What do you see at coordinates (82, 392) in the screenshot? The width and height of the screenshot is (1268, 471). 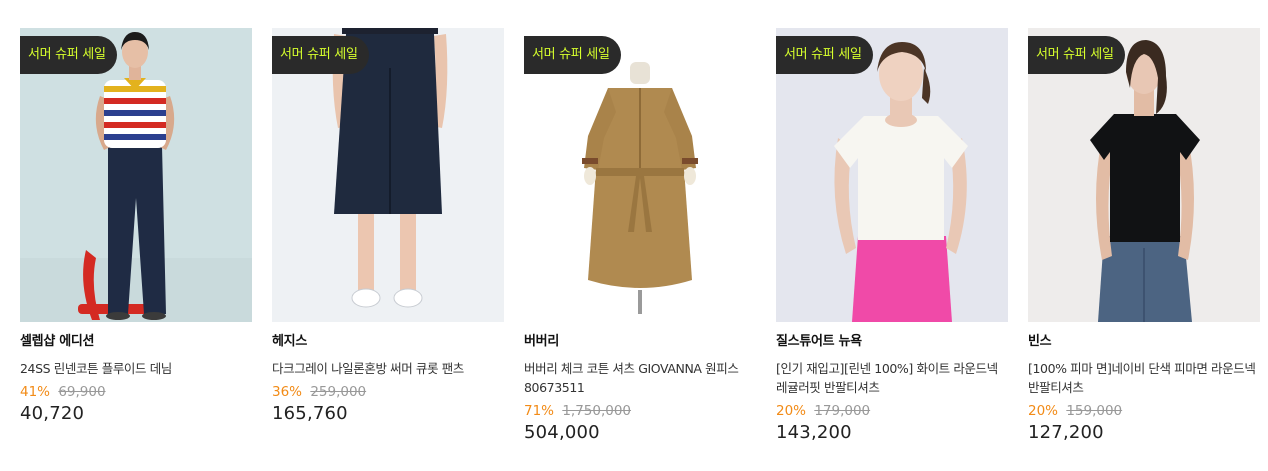 I see `original-price: 69,900` at bounding box center [82, 392].